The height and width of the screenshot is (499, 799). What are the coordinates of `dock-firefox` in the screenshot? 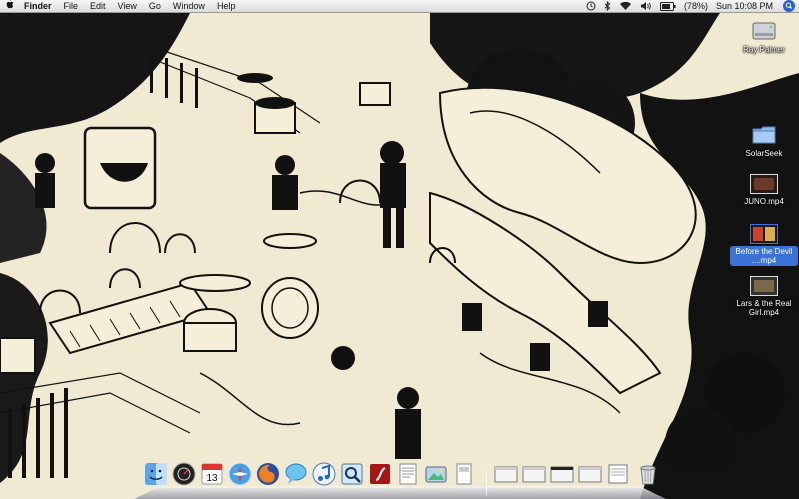 It's located at (268, 476).